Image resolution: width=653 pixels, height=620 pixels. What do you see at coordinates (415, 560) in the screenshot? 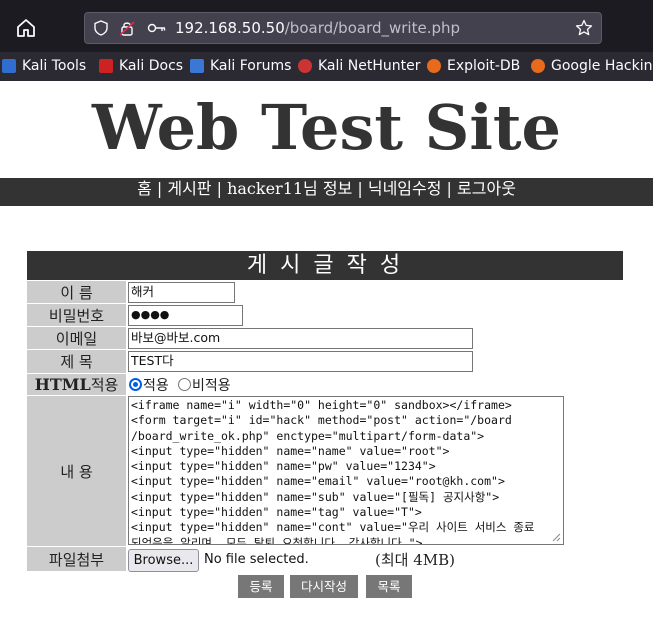
I see `max-size-note: (최대 4MB)` at bounding box center [415, 560].